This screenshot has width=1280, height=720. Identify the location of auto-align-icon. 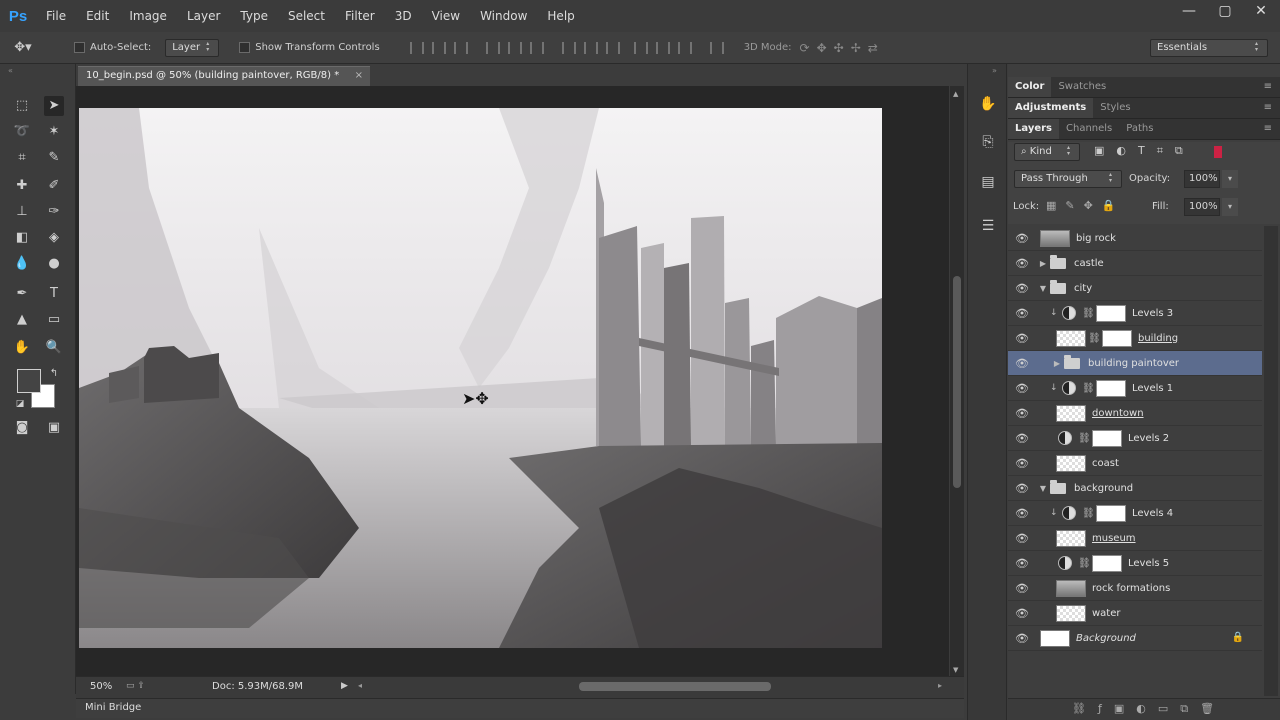
(716, 47).